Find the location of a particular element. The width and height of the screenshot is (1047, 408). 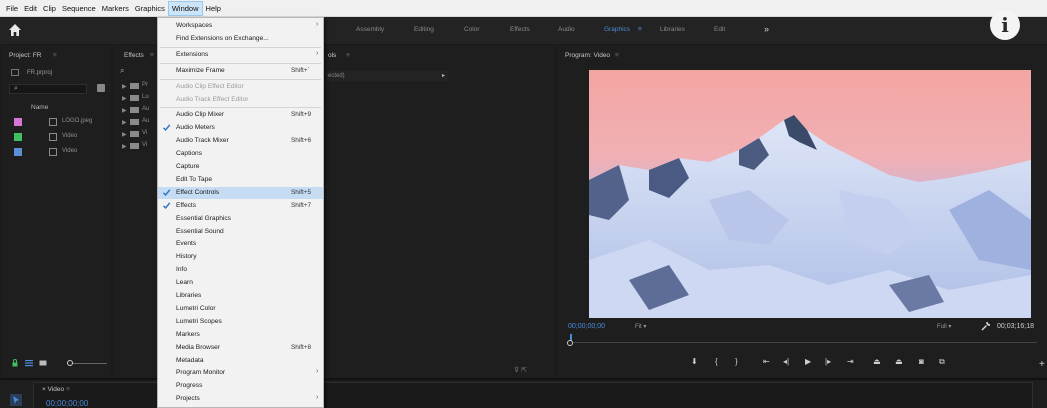

add-marker-icon: ⬇ is located at coordinates (694, 363).